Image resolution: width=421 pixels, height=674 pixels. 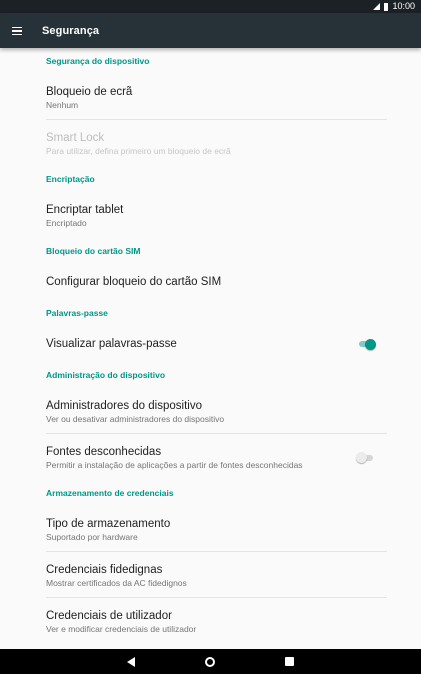 I want to click on recent-apps-icon, so click(x=289, y=661).